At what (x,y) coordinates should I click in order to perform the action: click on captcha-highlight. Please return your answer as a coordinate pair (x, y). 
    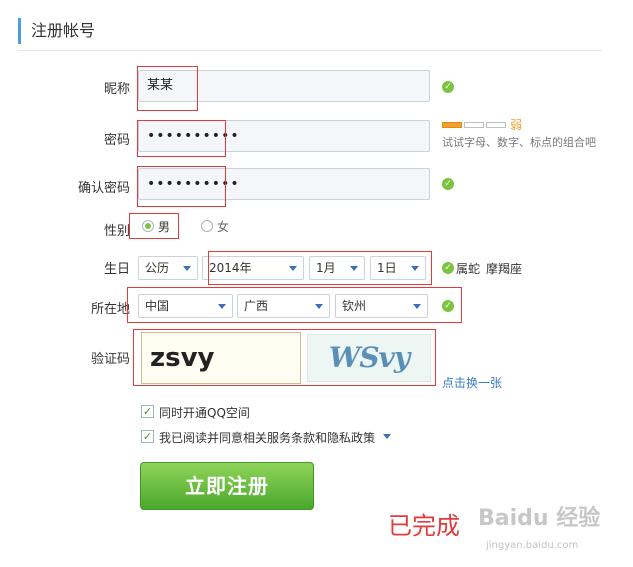
    Looking at the image, I should click on (284, 357).